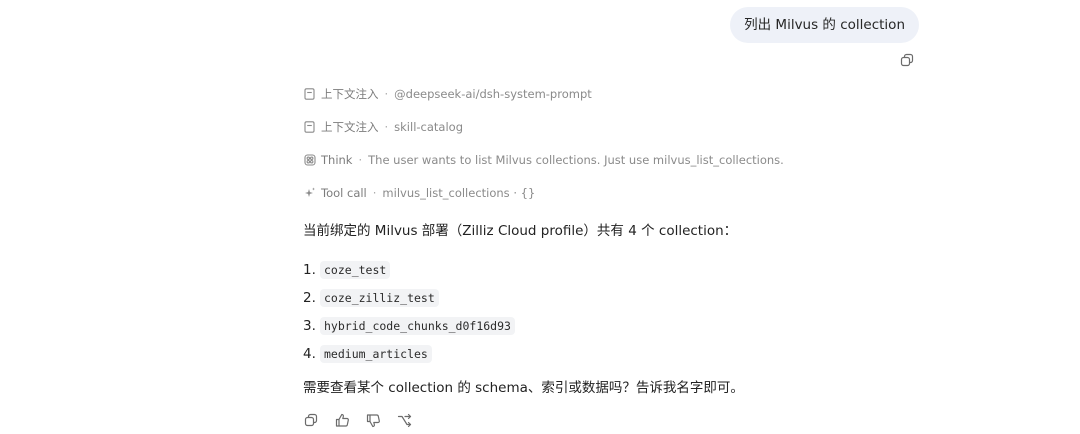  Describe the element at coordinates (373, 420) in the screenshot. I see `thumbs-down-icon` at that location.